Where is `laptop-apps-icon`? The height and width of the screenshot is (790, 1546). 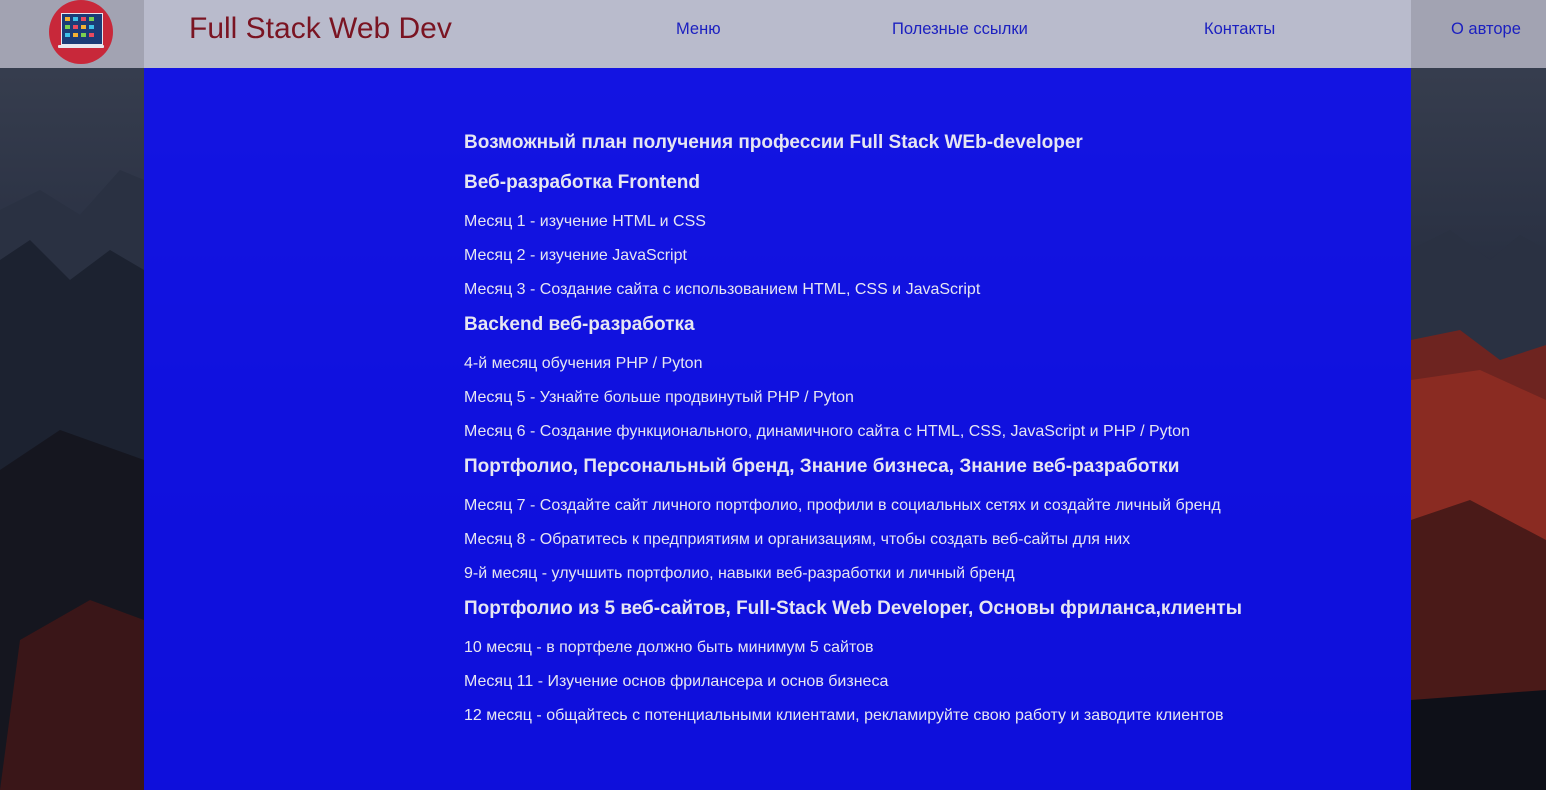 laptop-apps-icon is located at coordinates (82, 29).